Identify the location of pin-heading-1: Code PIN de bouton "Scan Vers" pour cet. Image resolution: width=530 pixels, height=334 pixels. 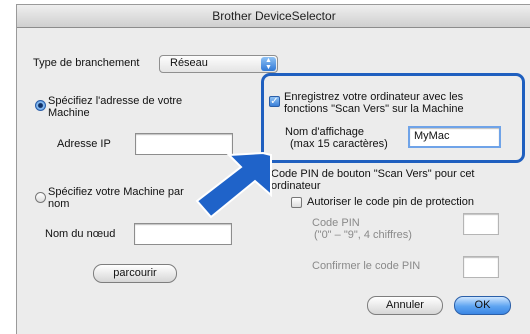
(373, 174).